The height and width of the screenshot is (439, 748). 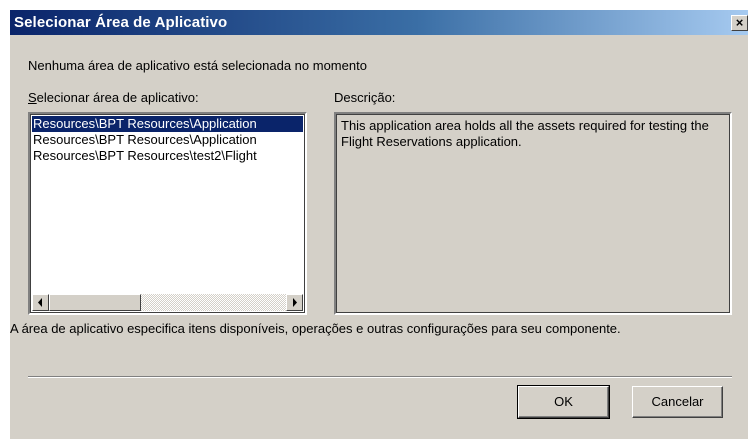 I want to click on separator, so click(x=380, y=377).